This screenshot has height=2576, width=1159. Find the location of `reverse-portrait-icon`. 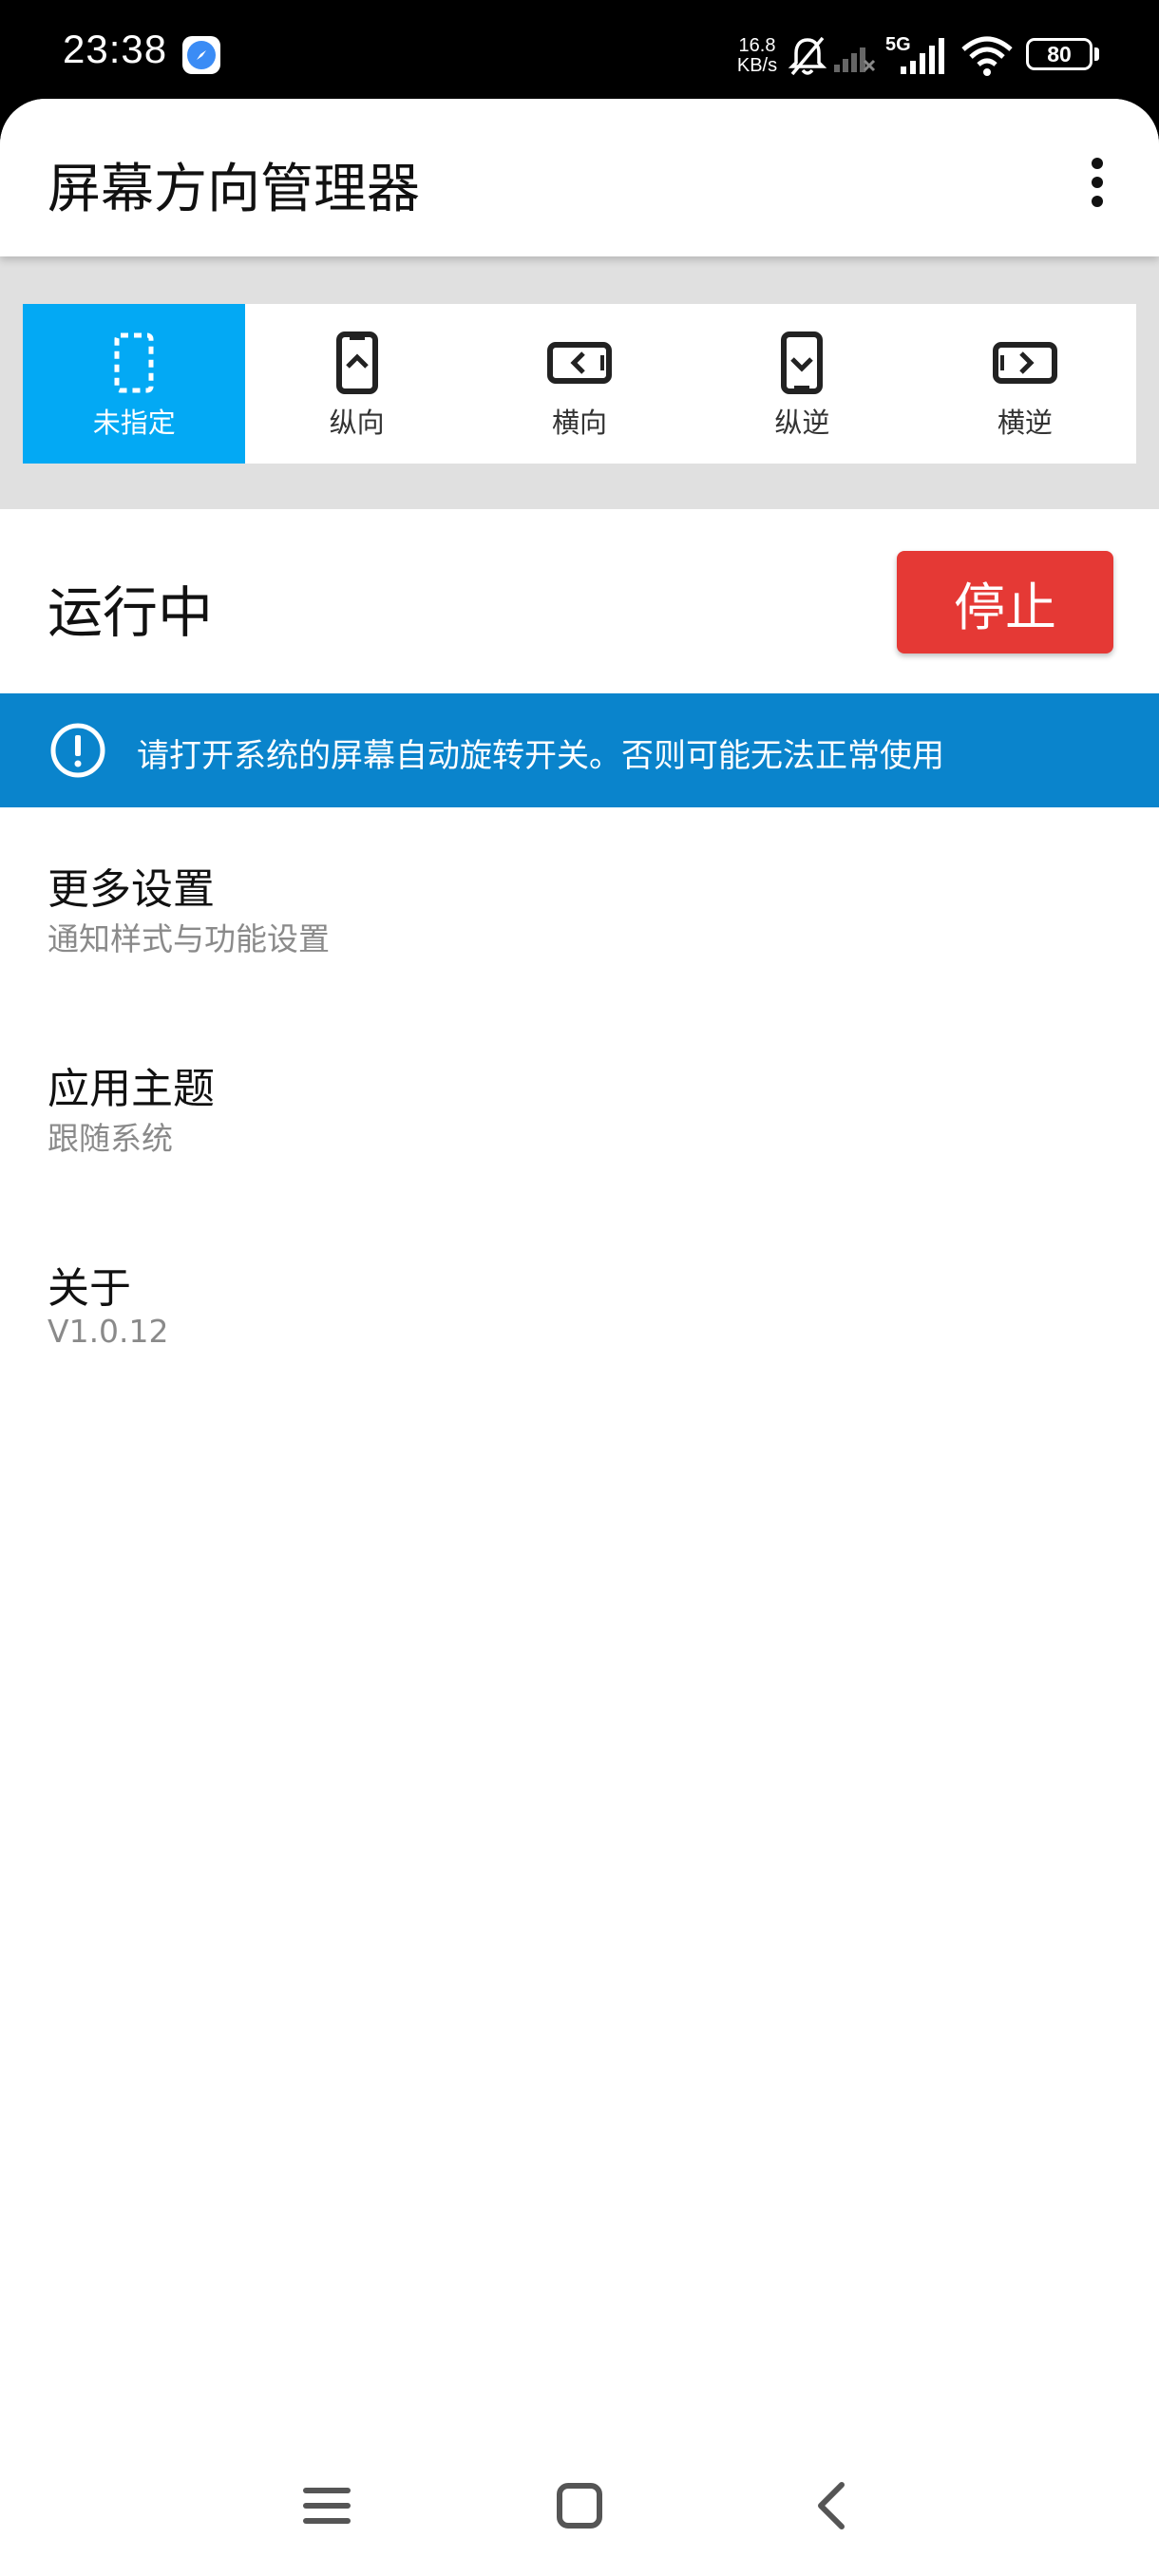

reverse-portrait-icon is located at coordinates (802, 362).